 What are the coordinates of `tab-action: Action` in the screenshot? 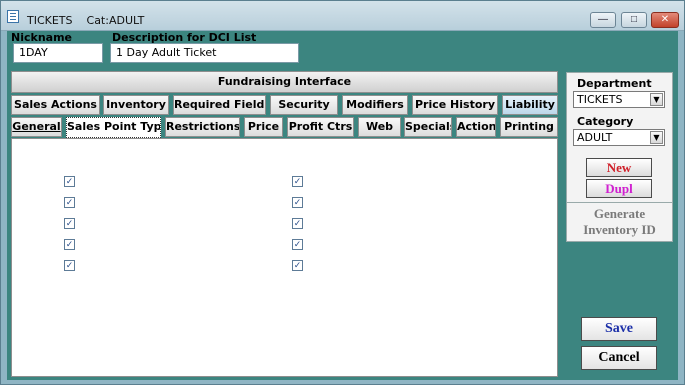 It's located at (476, 127).